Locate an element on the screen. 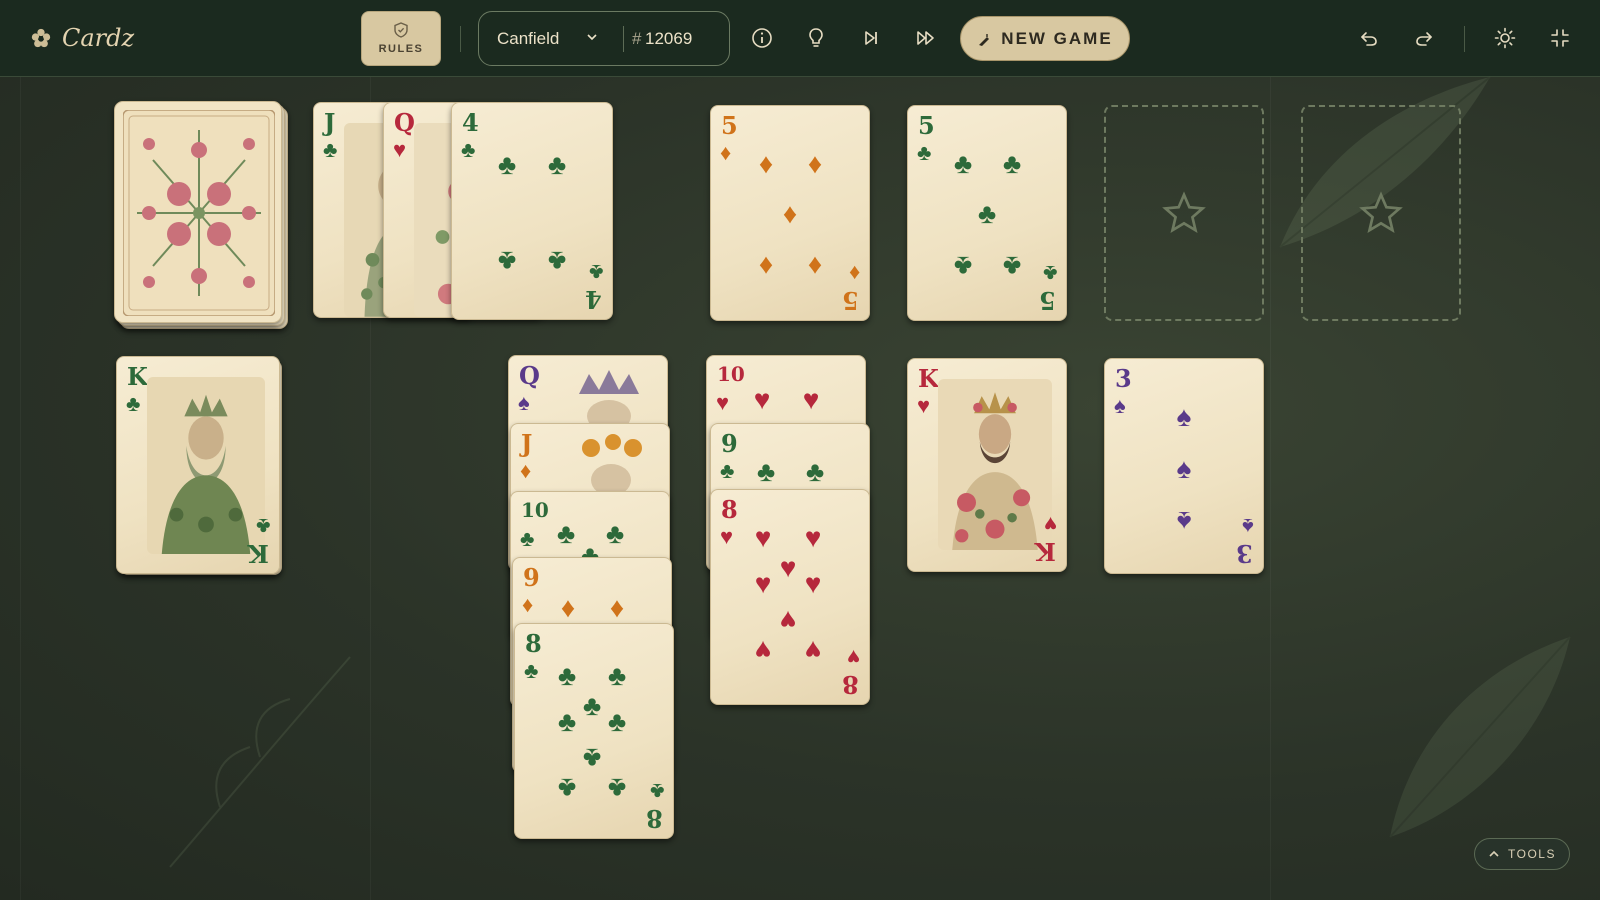  fast-forward-icon is located at coordinates (925, 38).